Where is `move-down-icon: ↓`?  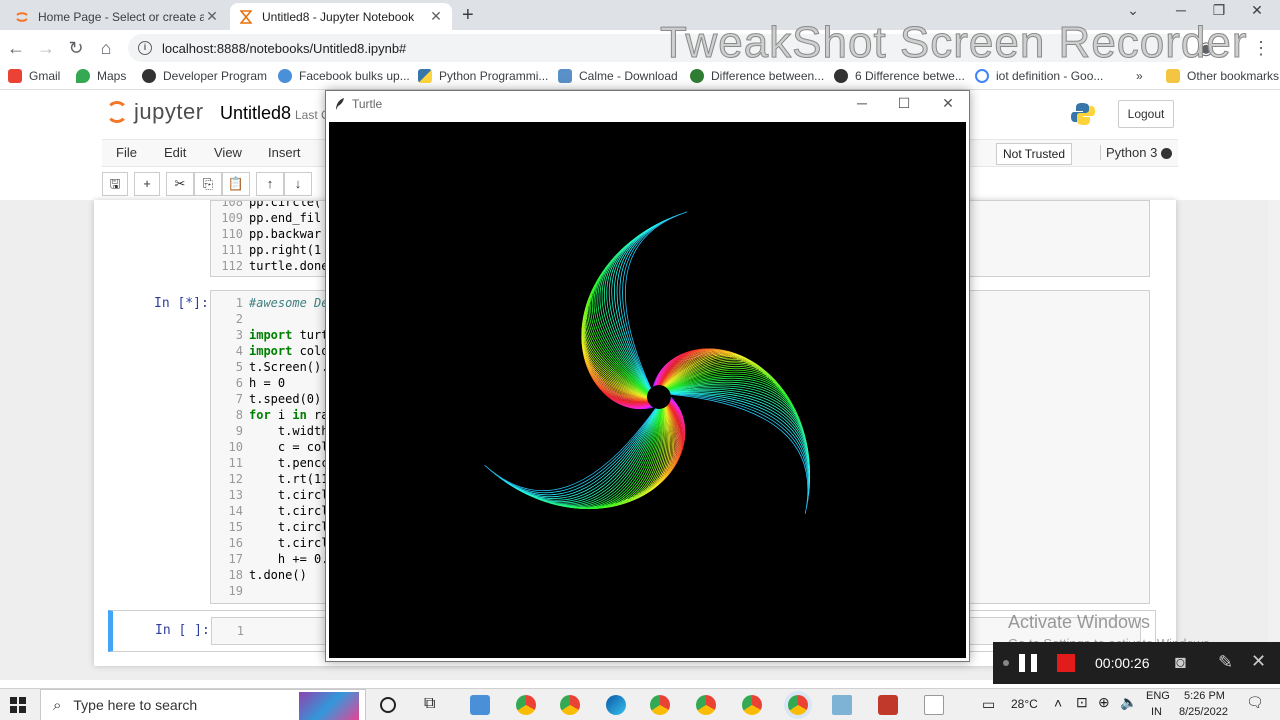
move-down-icon: ↓ is located at coordinates (298, 184).